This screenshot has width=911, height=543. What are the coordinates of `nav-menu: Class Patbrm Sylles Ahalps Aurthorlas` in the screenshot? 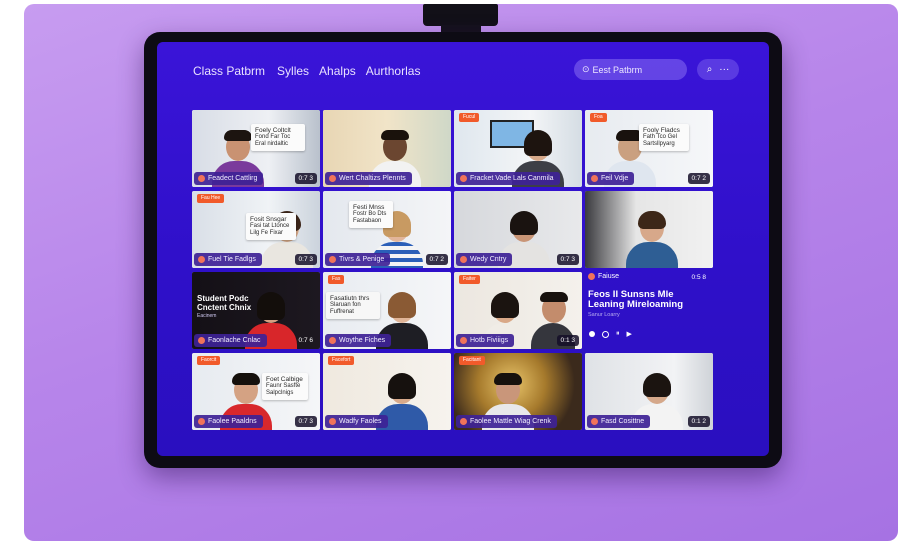 It's located at (306, 71).